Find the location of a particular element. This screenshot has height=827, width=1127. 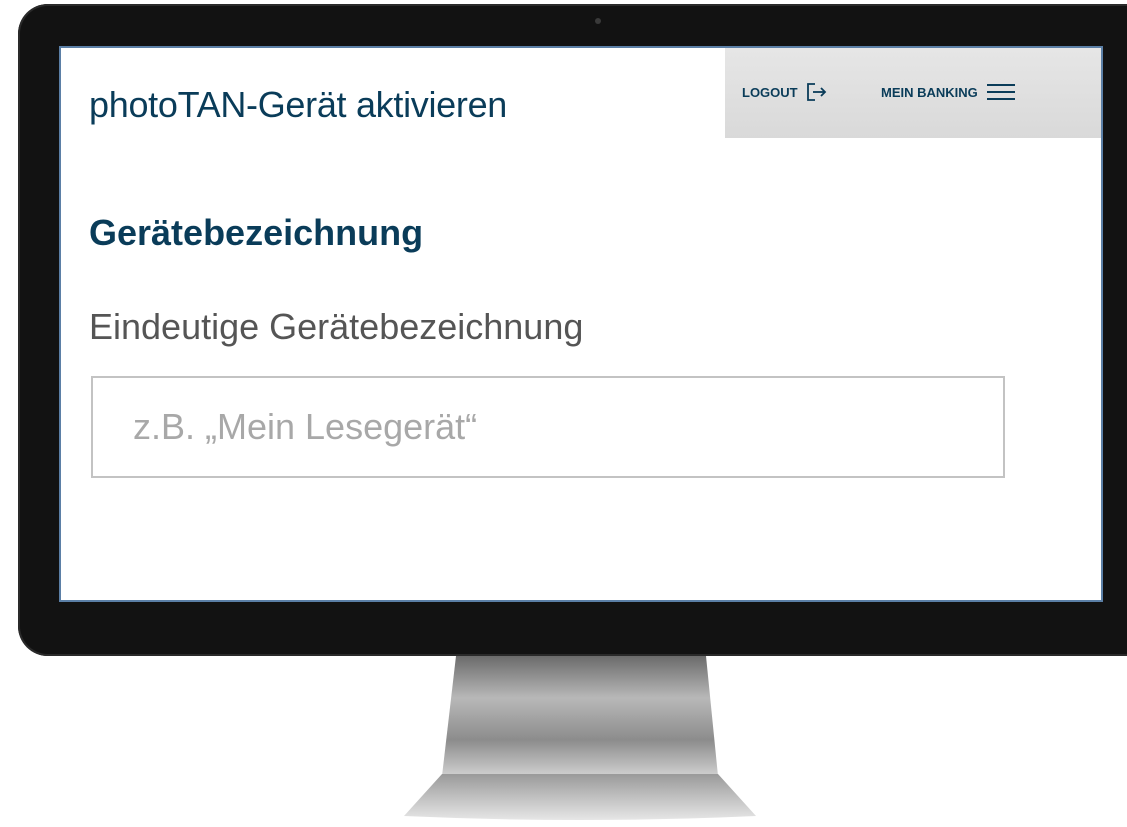

logout-button: LOGOUT is located at coordinates (785, 92).